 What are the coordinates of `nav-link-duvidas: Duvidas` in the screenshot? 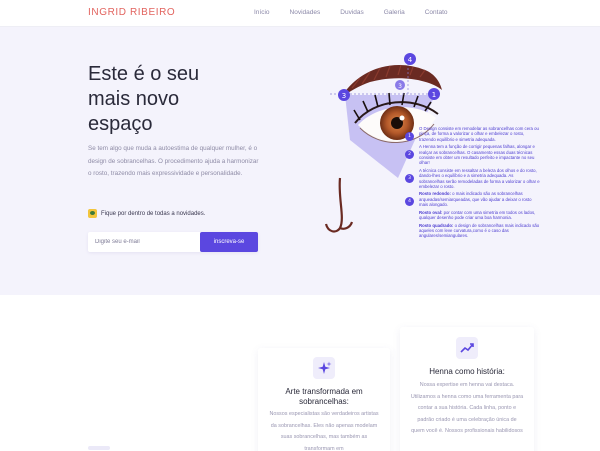 It's located at (351, 12).